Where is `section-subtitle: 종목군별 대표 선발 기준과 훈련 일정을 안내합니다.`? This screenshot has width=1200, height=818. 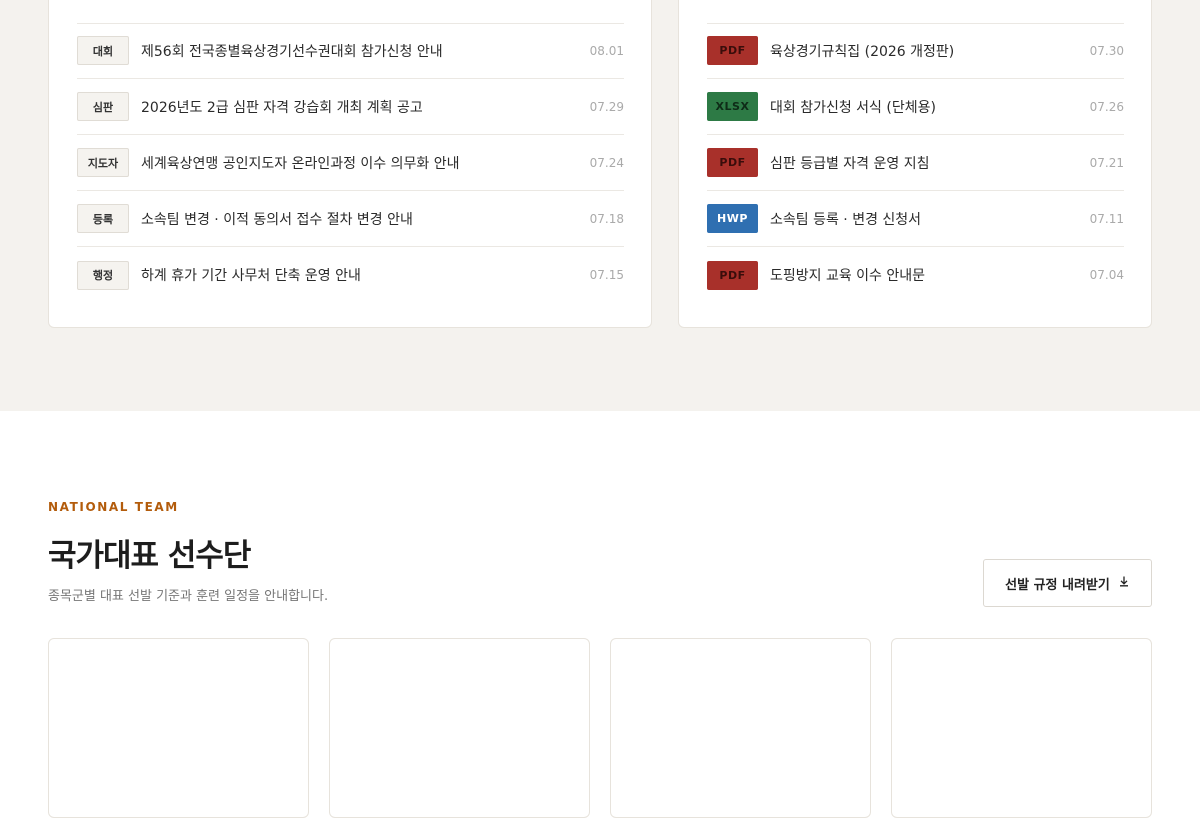
section-subtitle: 종목군별 대표 선발 기준과 훈련 일정을 안내합니다. is located at coordinates (188, 596).